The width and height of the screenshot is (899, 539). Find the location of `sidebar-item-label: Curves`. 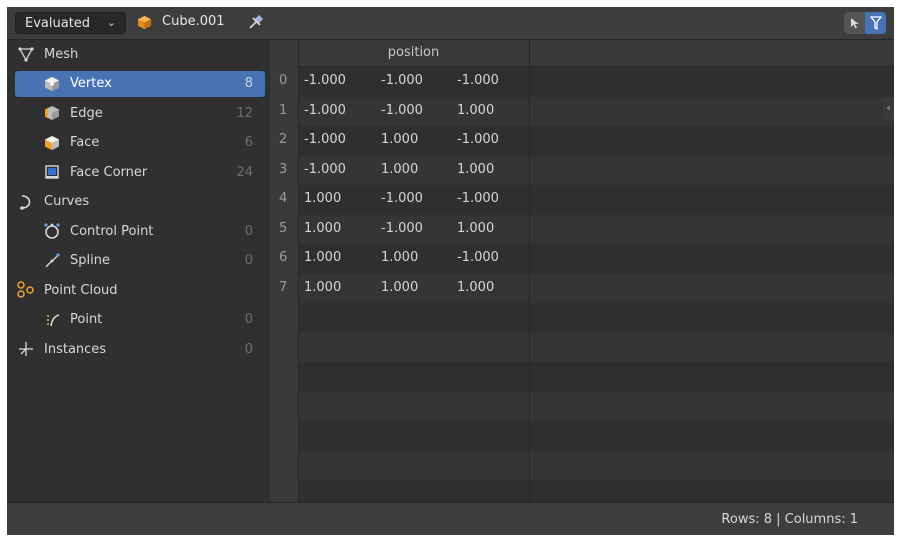

sidebar-item-label: Curves is located at coordinates (67, 201).